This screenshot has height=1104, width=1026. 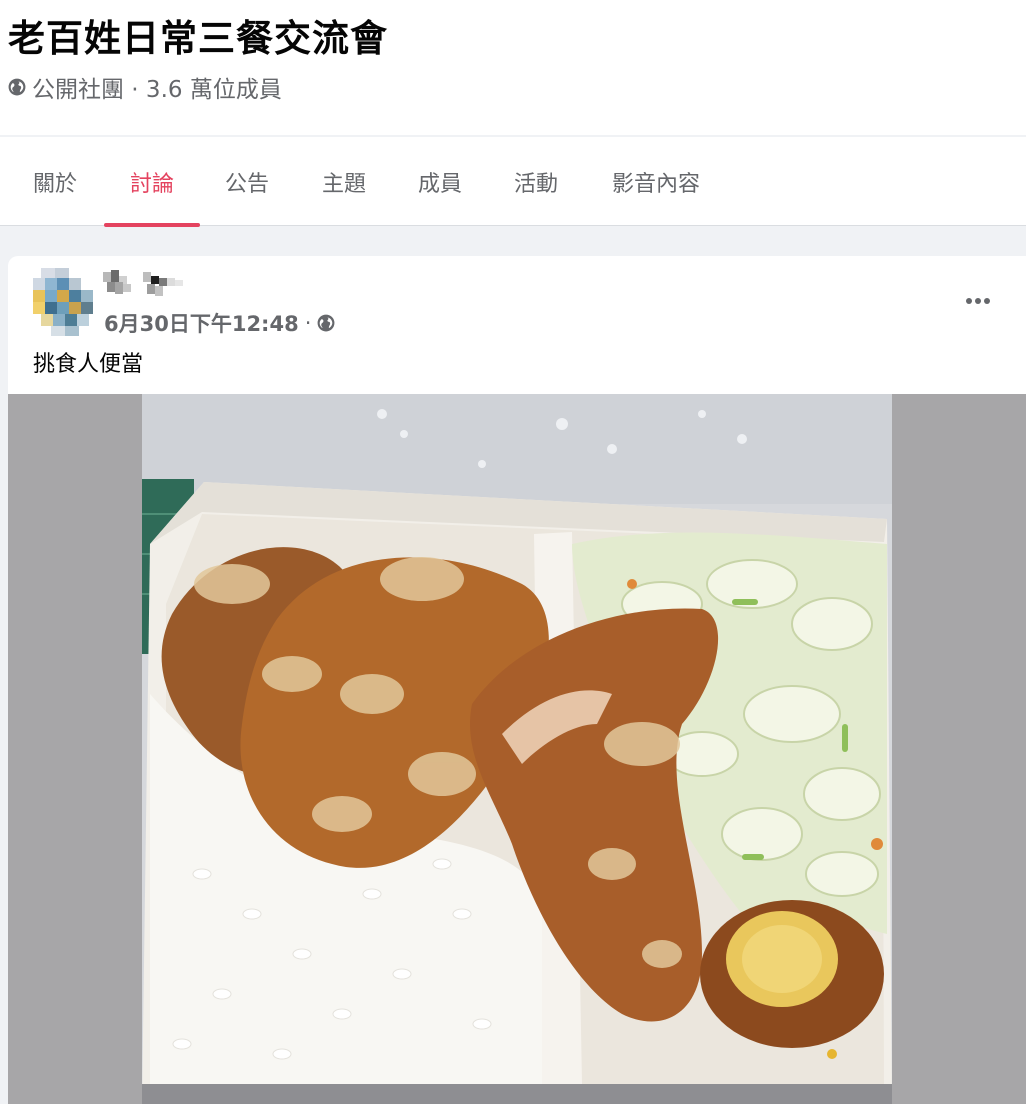 What do you see at coordinates (143, 285) in the screenshot?
I see `author-name` at bounding box center [143, 285].